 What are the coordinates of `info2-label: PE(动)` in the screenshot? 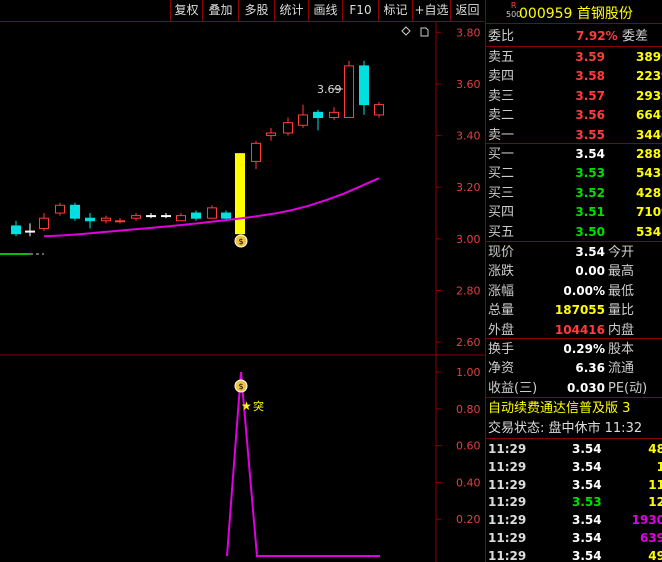 It's located at (628, 388).